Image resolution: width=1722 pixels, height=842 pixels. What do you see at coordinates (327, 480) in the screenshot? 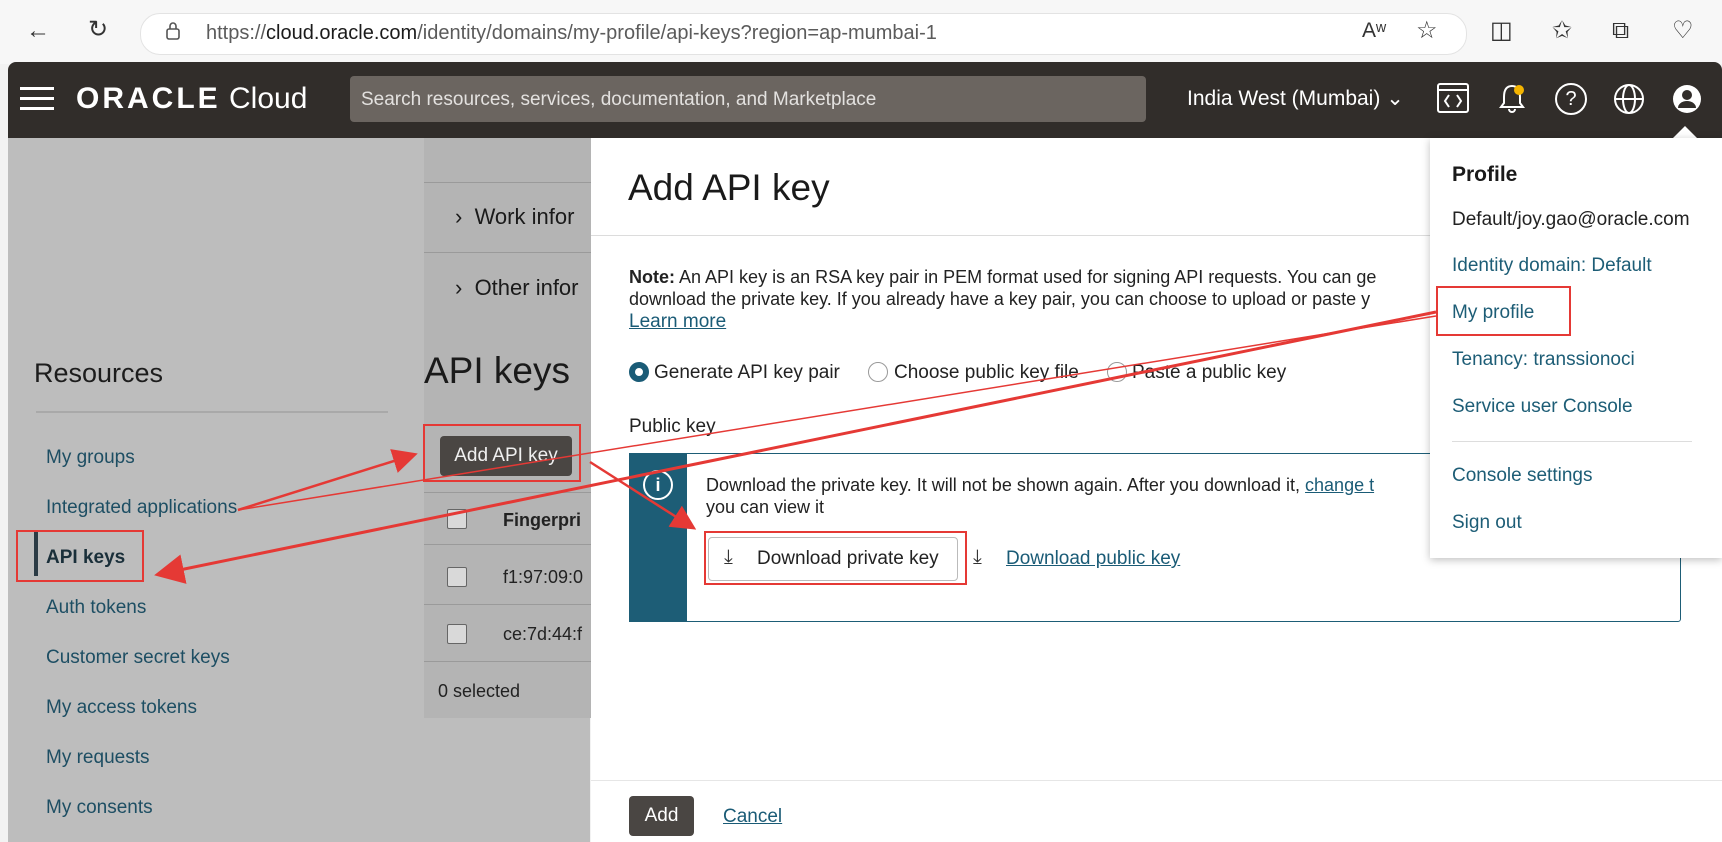
I see `arrow-to-add-api-key` at bounding box center [327, 480].